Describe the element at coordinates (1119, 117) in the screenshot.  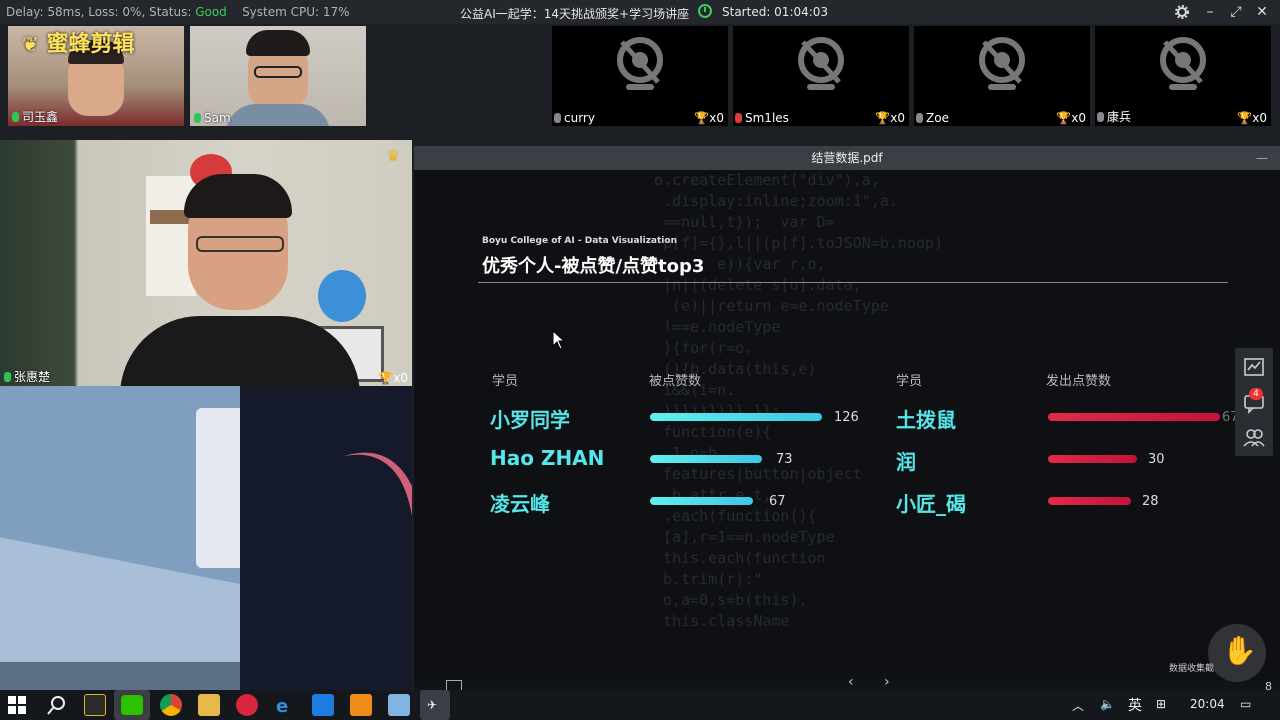
I see `participant-name: 康兵` at that location.